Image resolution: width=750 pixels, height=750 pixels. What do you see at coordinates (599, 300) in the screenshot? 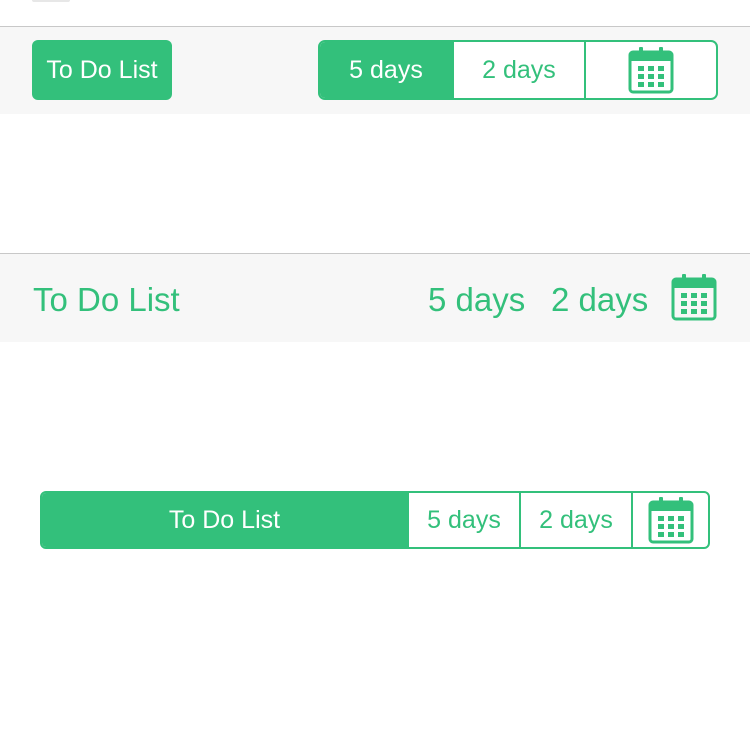
I see `two-days-link: 2 days` at bounding box center [599, 300].